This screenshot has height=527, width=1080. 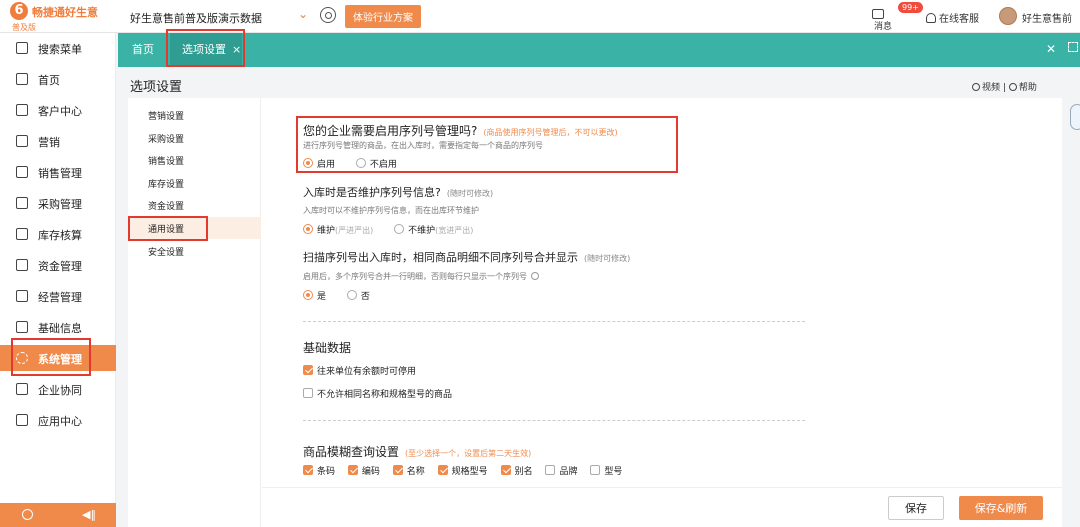 I want to click on fuzzy-check-alias: 别名, so click(x=516, y=470).